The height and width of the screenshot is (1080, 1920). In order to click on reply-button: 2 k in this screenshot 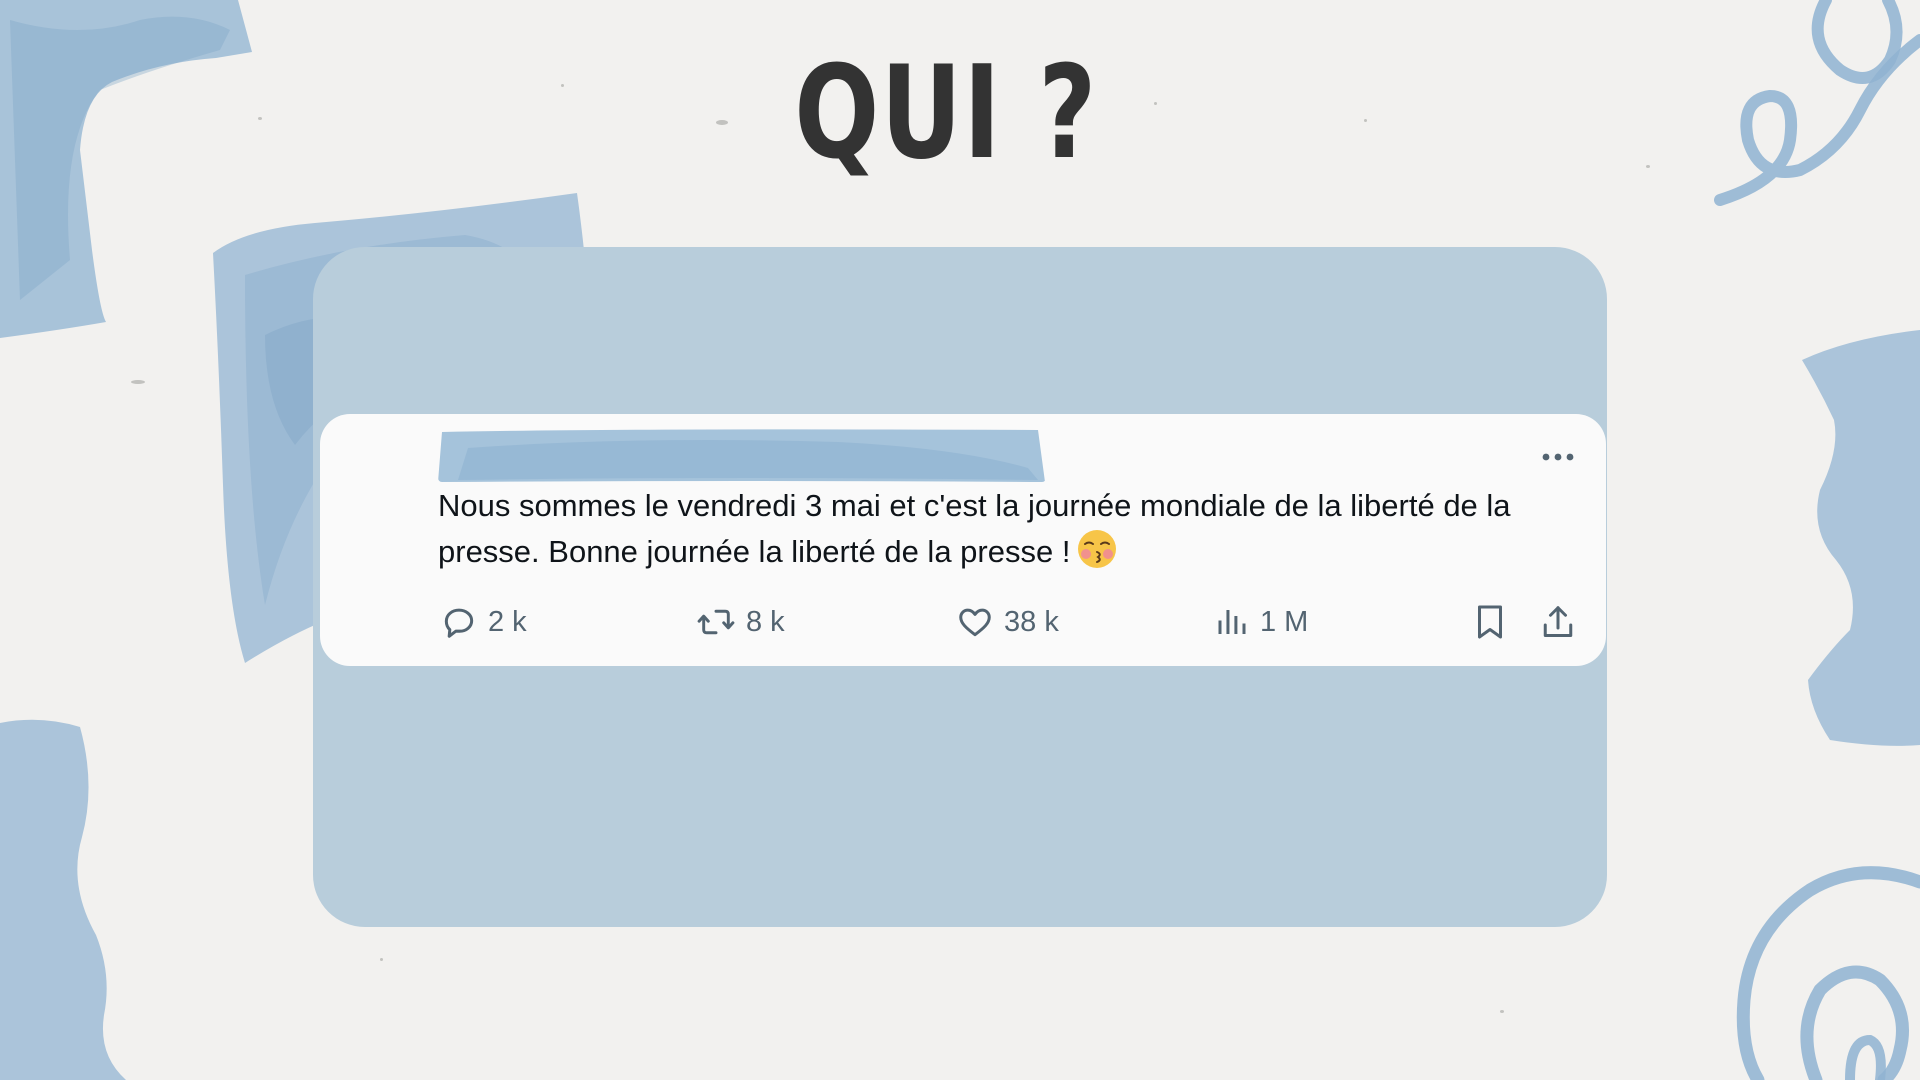, I will do `click(483, 622)`.